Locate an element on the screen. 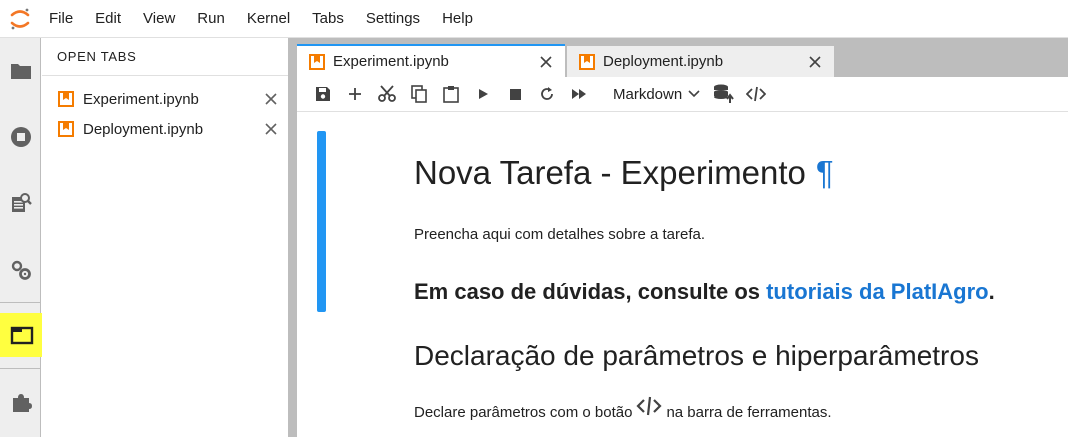 The width and height of the screenshot is (1068, 437). folder-icon is located at coordinates (20, 71).